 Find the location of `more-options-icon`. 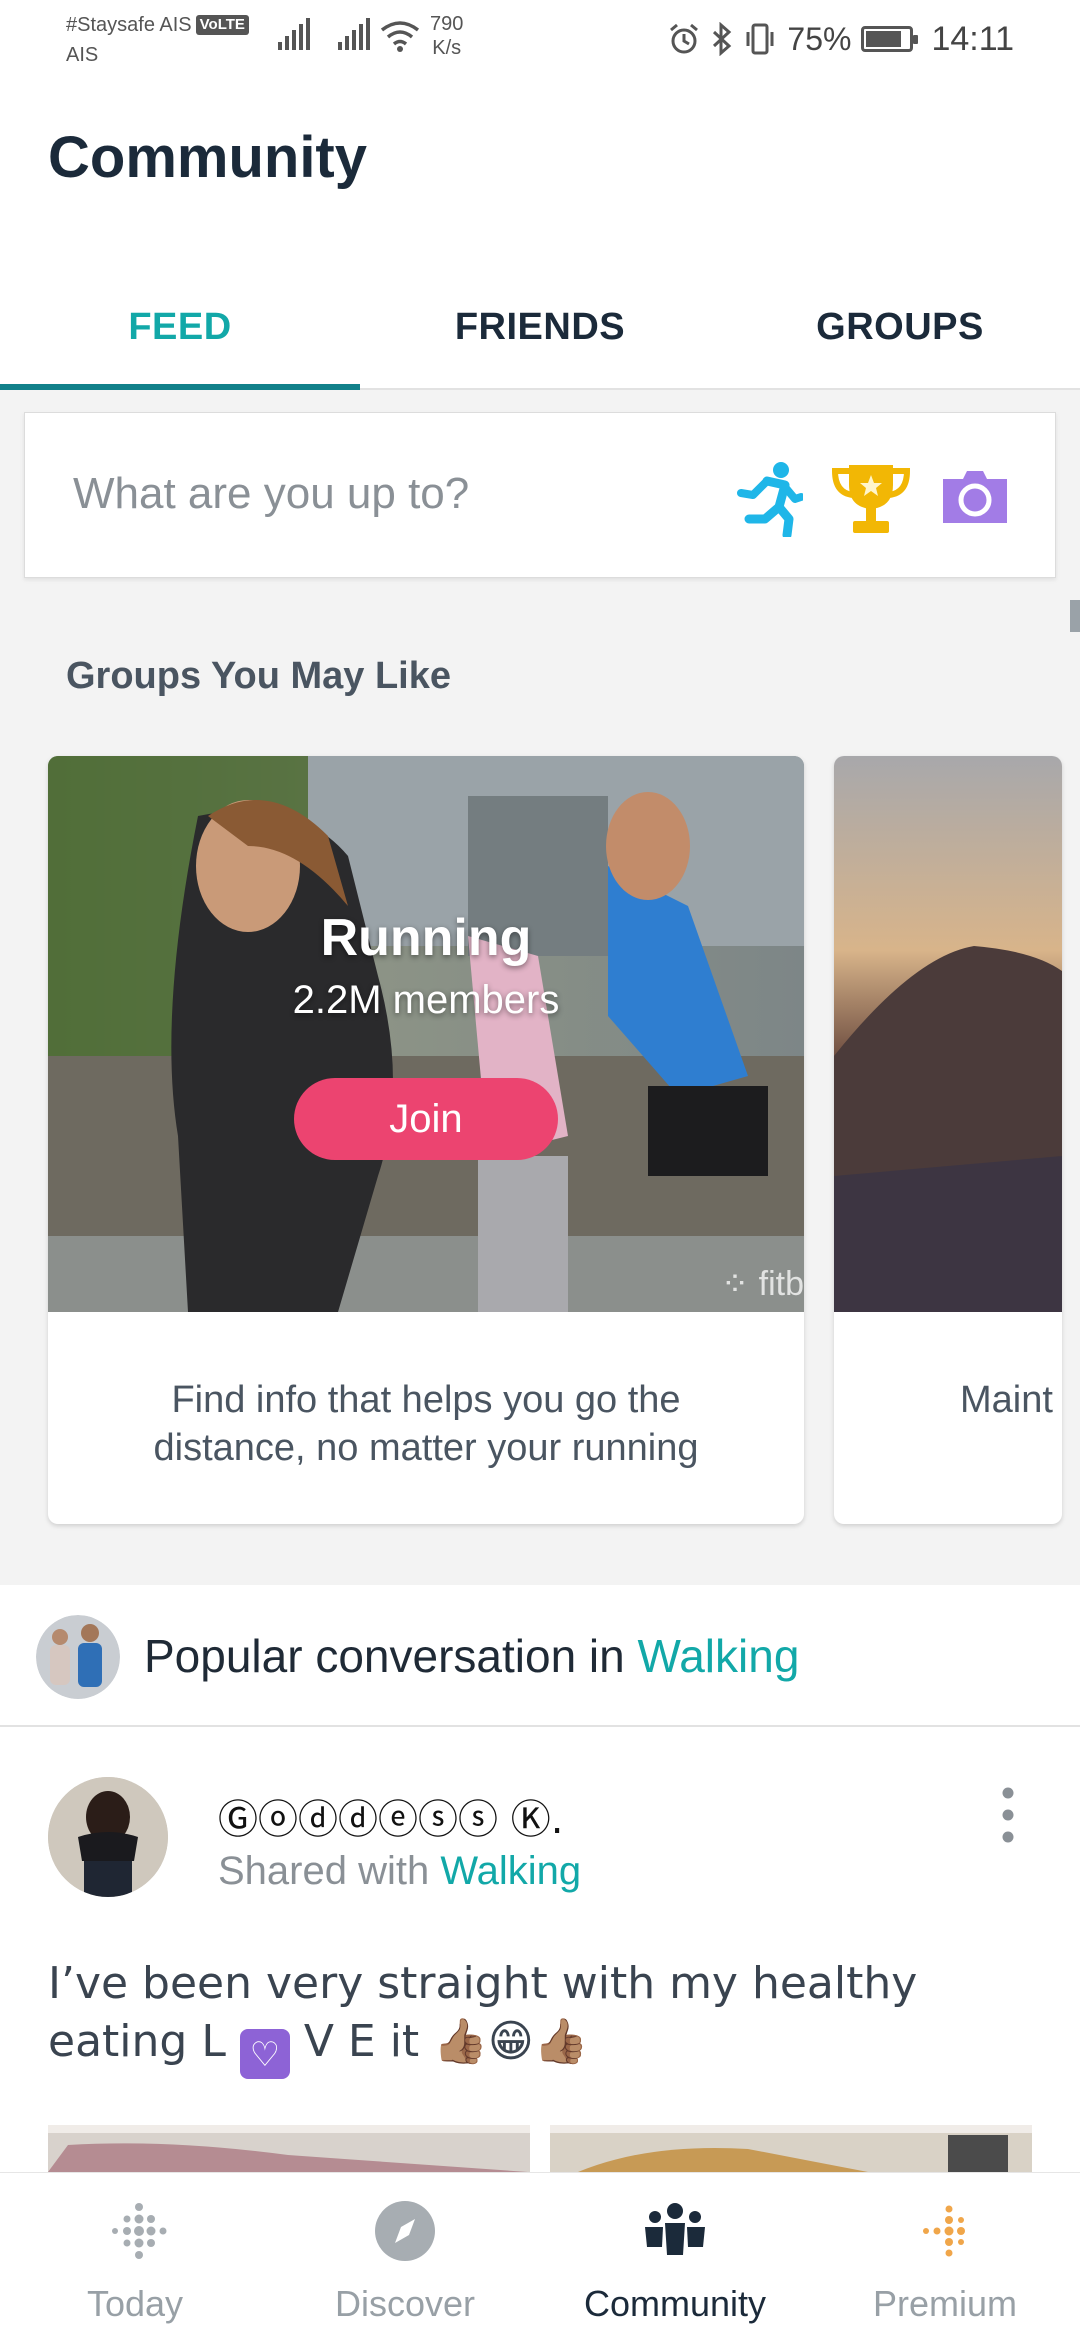

more-options-icon is located at coordinates (1008, 1815).